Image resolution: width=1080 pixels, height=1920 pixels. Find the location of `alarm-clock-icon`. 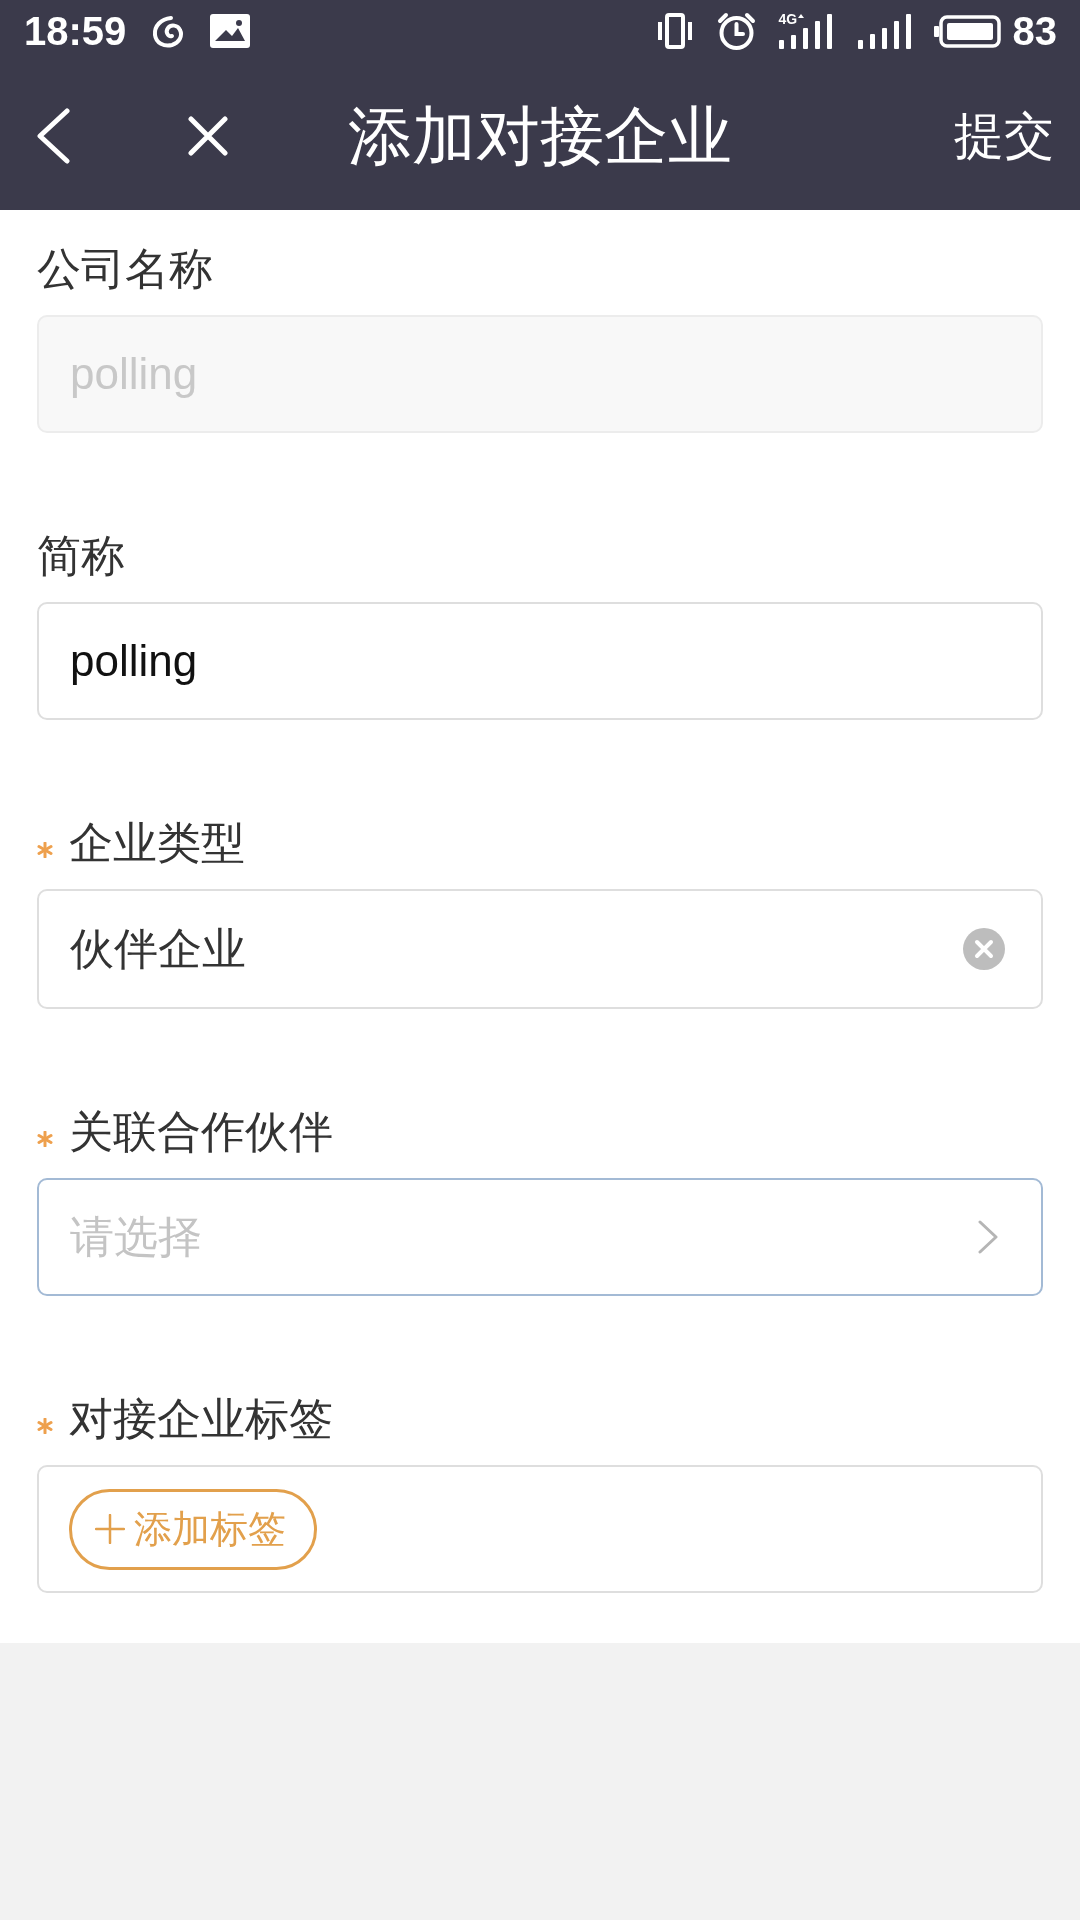

alarm-clock-icon is located at coordinates (736, 31).